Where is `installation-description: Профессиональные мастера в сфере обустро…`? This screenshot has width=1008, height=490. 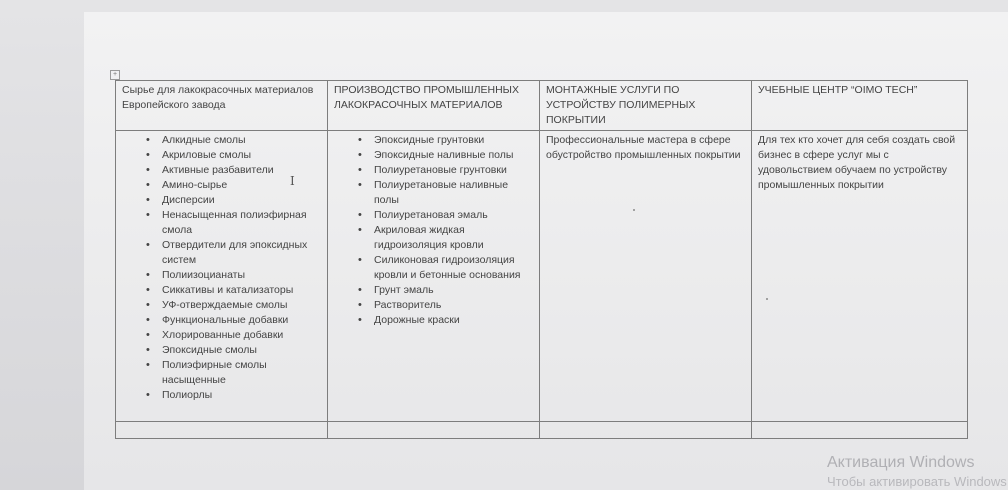 installation-description: Профессиональные мастера в сфере обустро… is located at coordinates (643, 147).